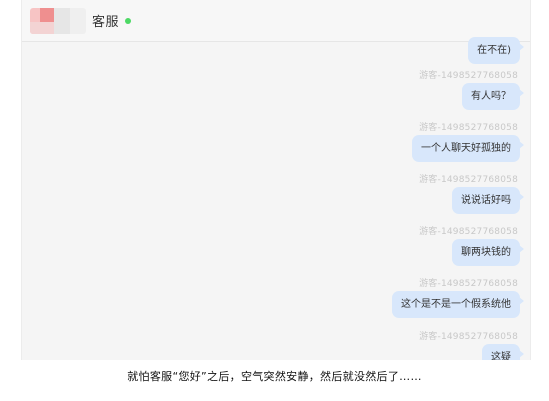  Describe the element at coordinates (503, 352) in the screenshot. I see `message-bubble: 这疑` at that location.